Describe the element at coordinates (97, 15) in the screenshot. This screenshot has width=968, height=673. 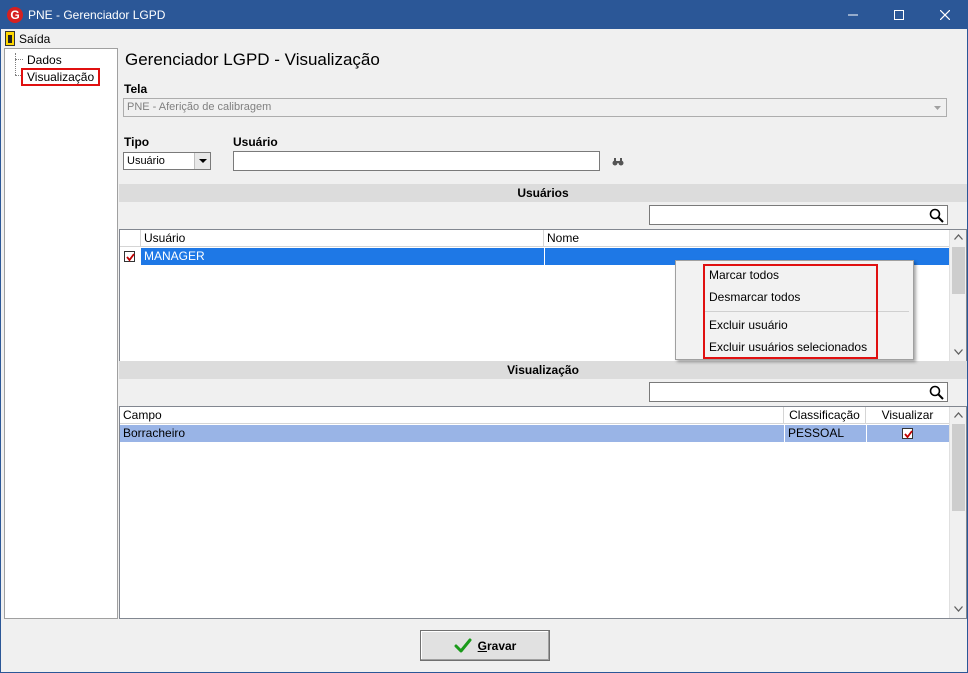
I see `window-title: PNE - Gerenciador LGPD` at that location.